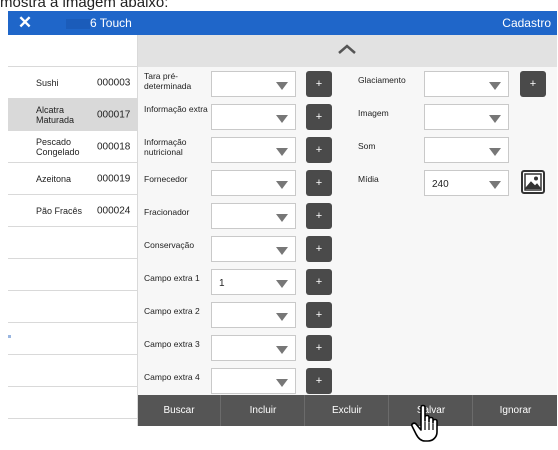 Image resolution: width=558 pixels, height=450 pixels. I want to click on add-info-extra-button: +, so click(319, 117).